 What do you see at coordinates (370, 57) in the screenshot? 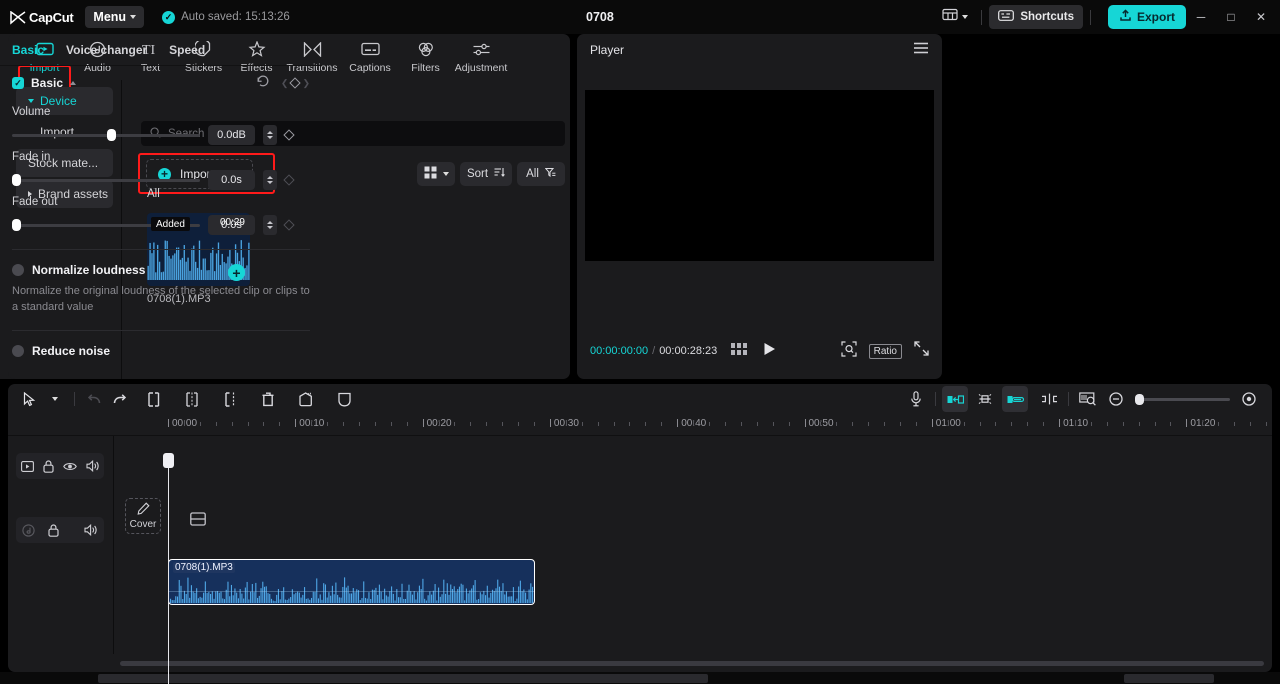
I see `tab-captions: Captions` at bounding box center [370, 57].